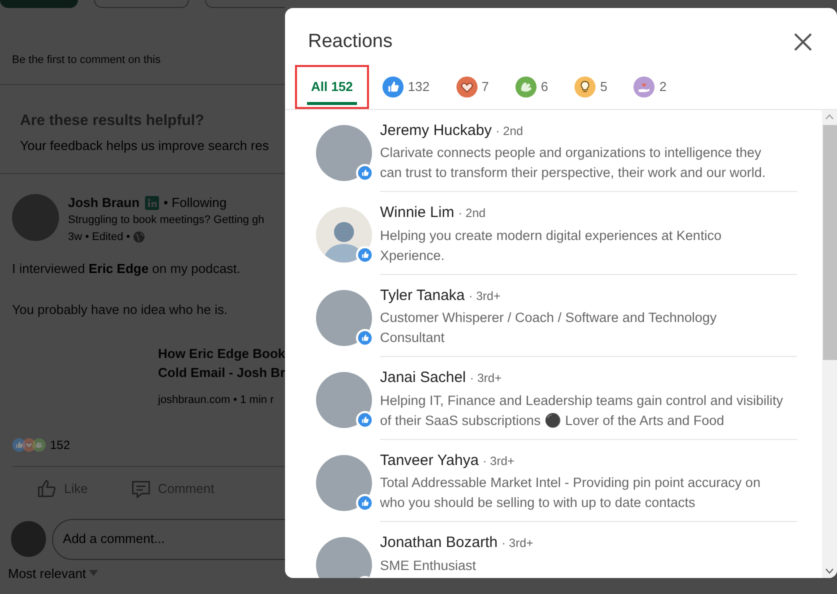 The image size is (837, 594). What do you see at coordinates (141, 488) in the screenshot?
I see `speech-bubble-icon` at bounding box center [141, 488].